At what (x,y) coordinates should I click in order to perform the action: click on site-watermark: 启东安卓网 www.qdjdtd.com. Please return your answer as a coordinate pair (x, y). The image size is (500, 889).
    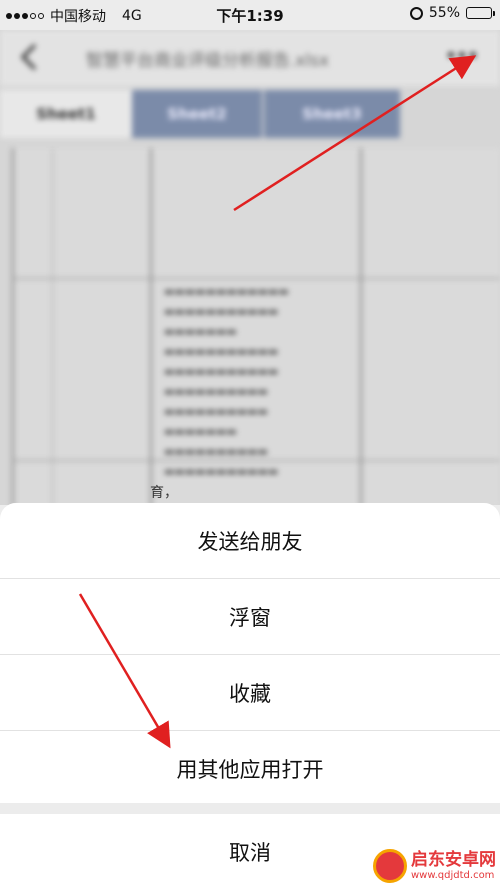
    Looking at the image, I should click on (434, 866).